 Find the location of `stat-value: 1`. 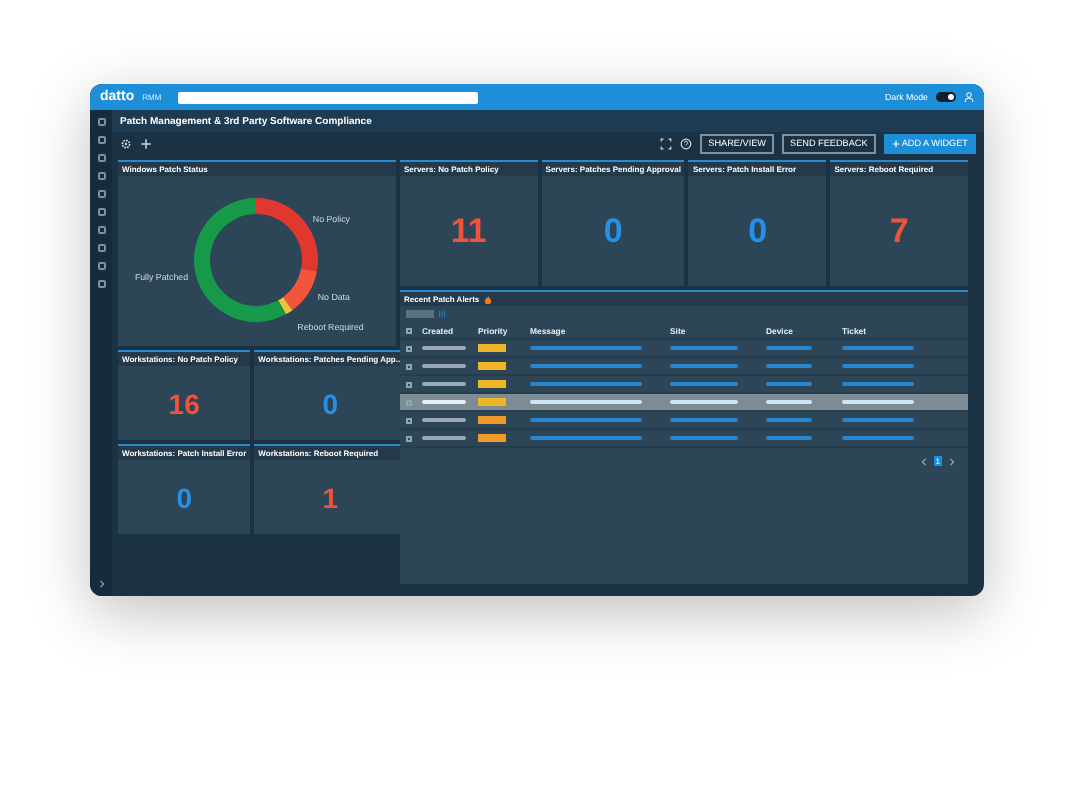

stat-value: 1 is located at coordinates (330, 497).